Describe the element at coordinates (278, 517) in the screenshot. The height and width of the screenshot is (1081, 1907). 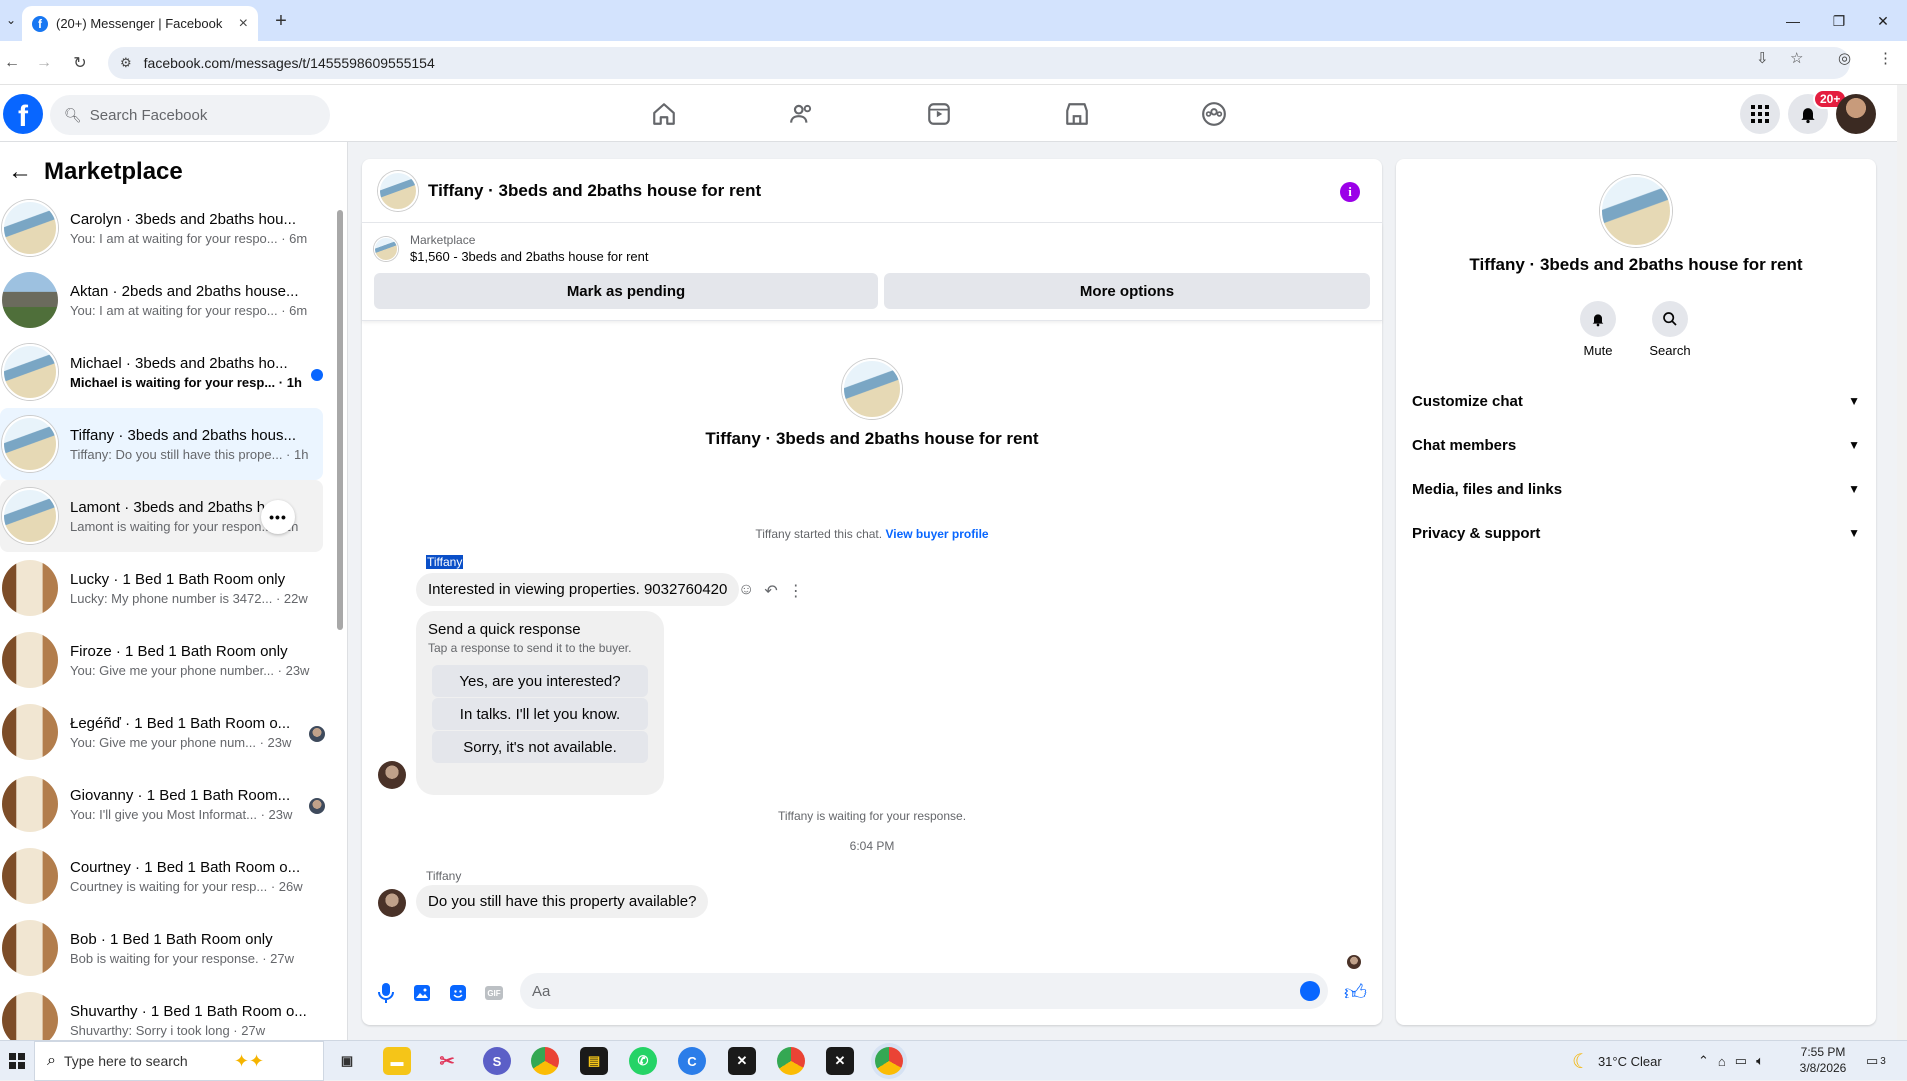
I see `conversation-options-button: •••` at that location.